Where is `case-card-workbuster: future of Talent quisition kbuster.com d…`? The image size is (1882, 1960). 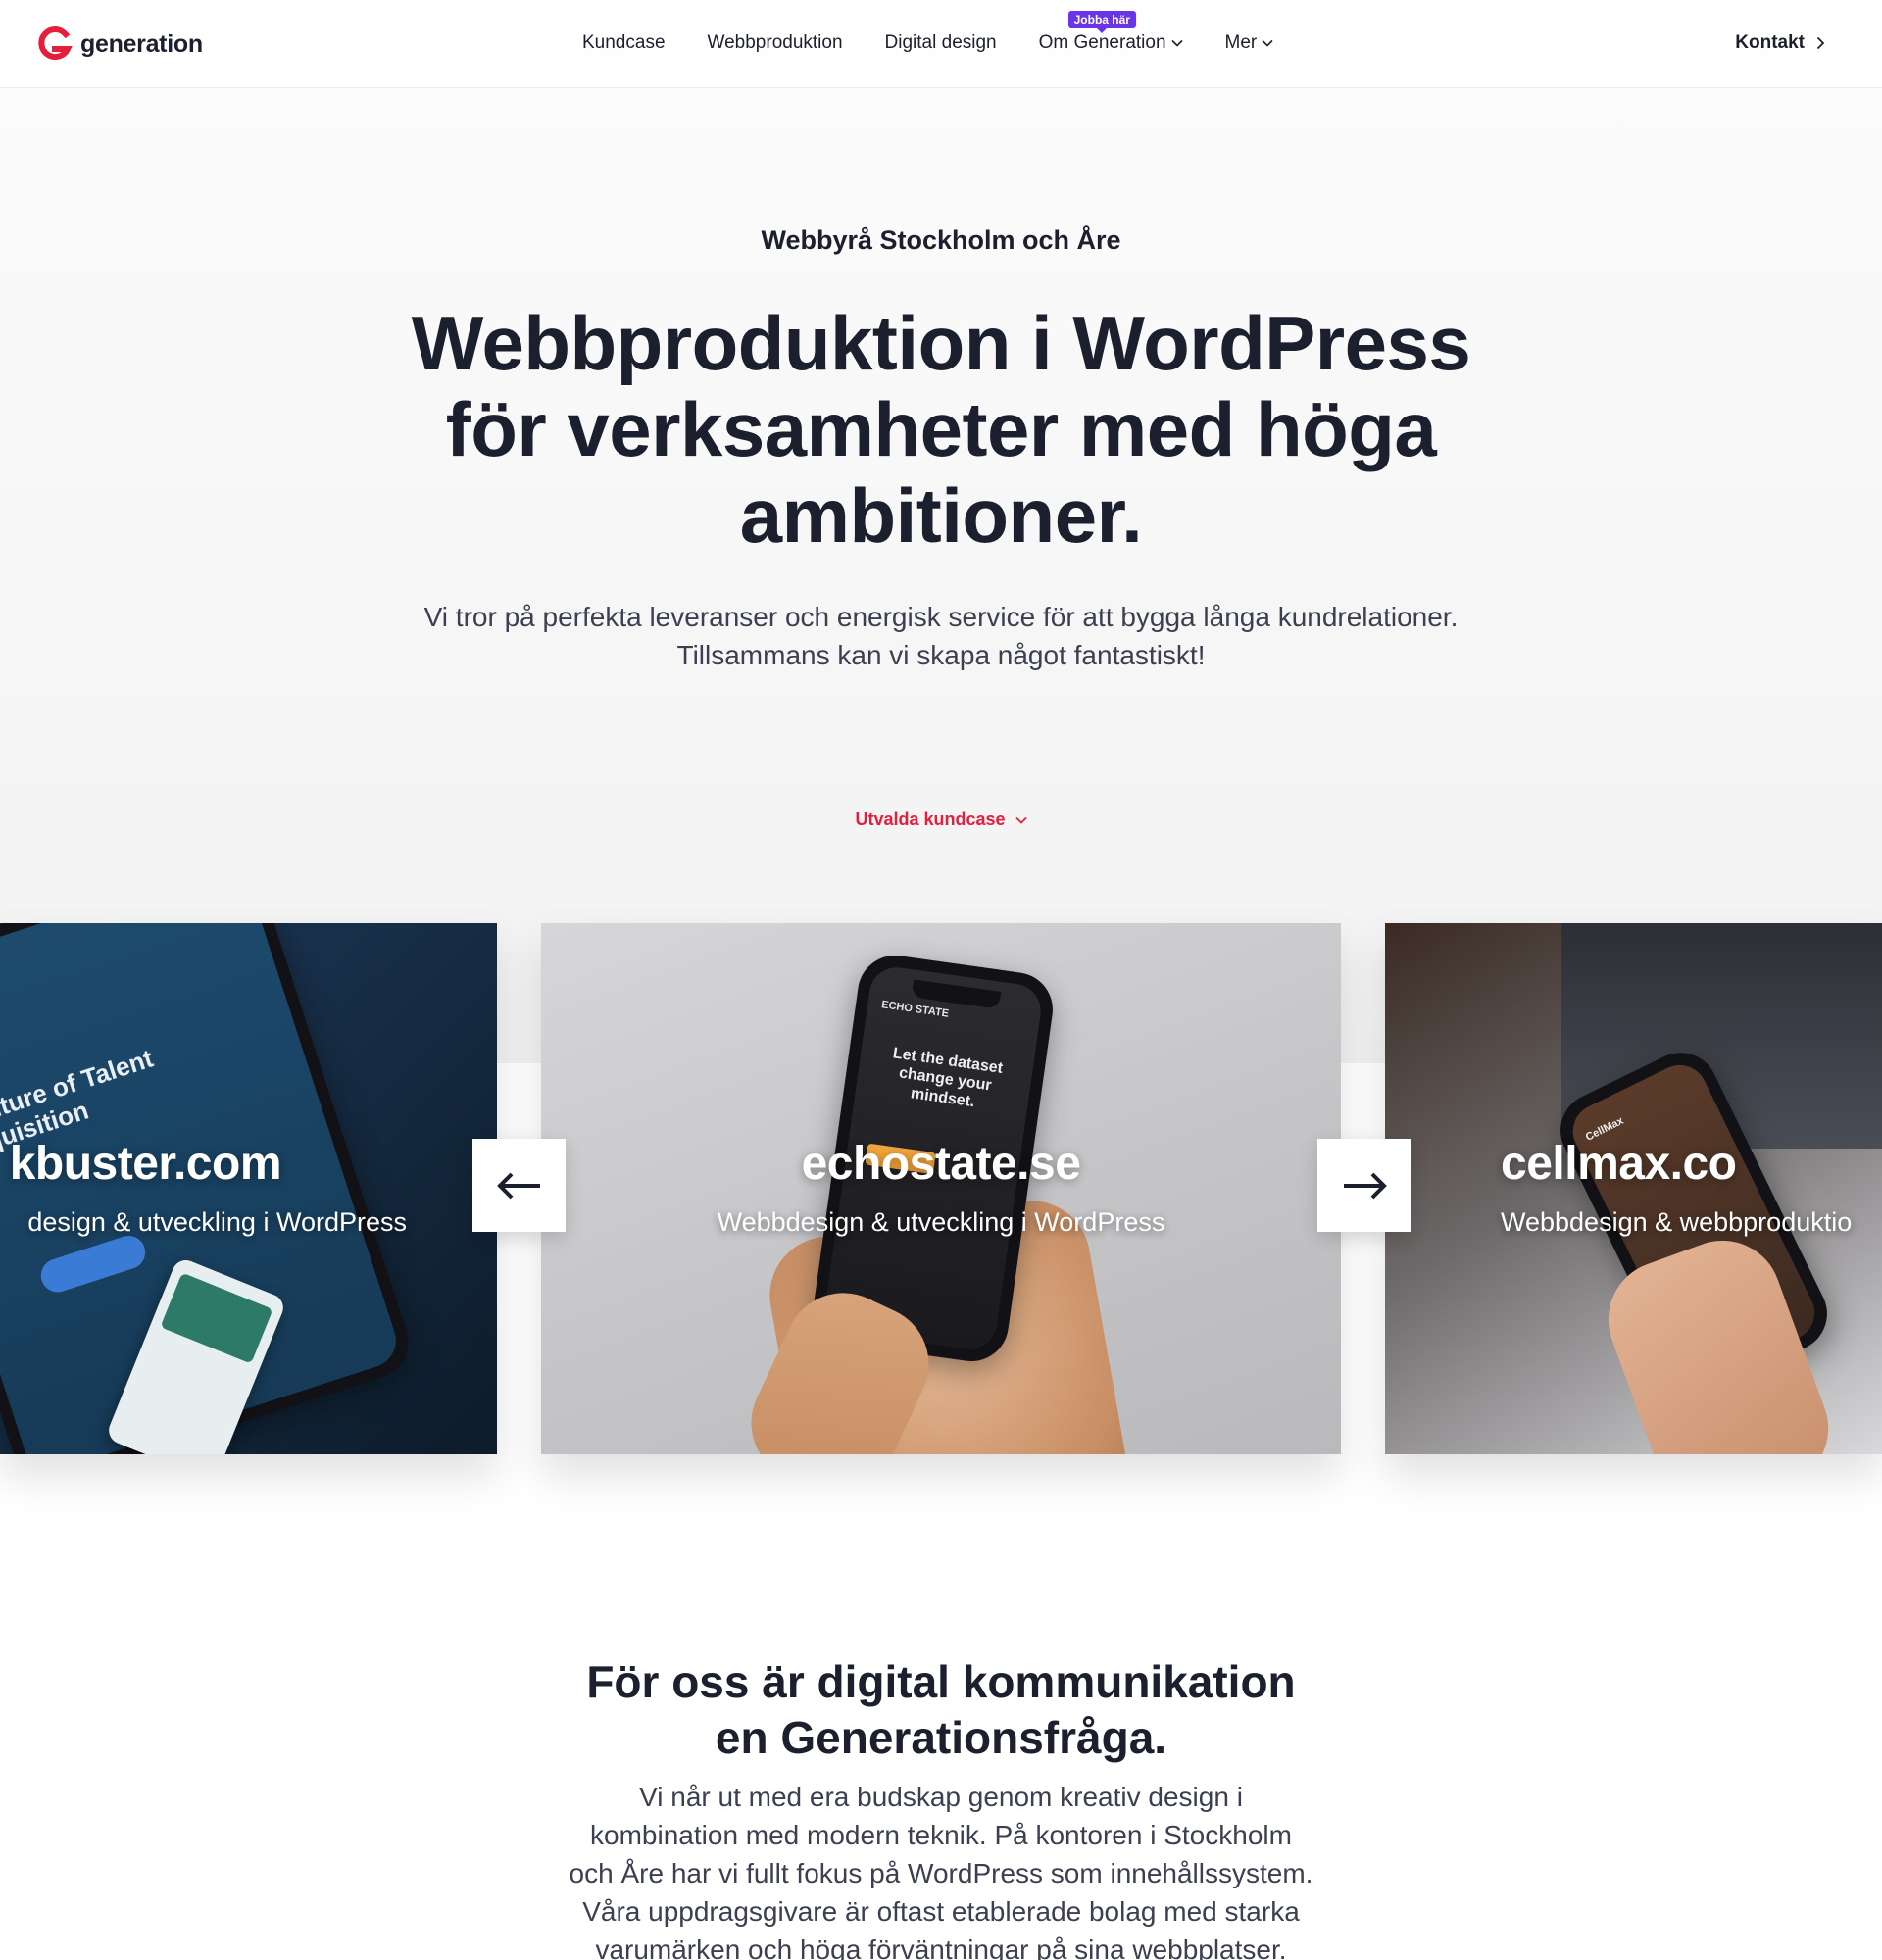 case-card-workbuster: future of Talent quisition kbuster.com d… is located at coordinates (249, 1188).